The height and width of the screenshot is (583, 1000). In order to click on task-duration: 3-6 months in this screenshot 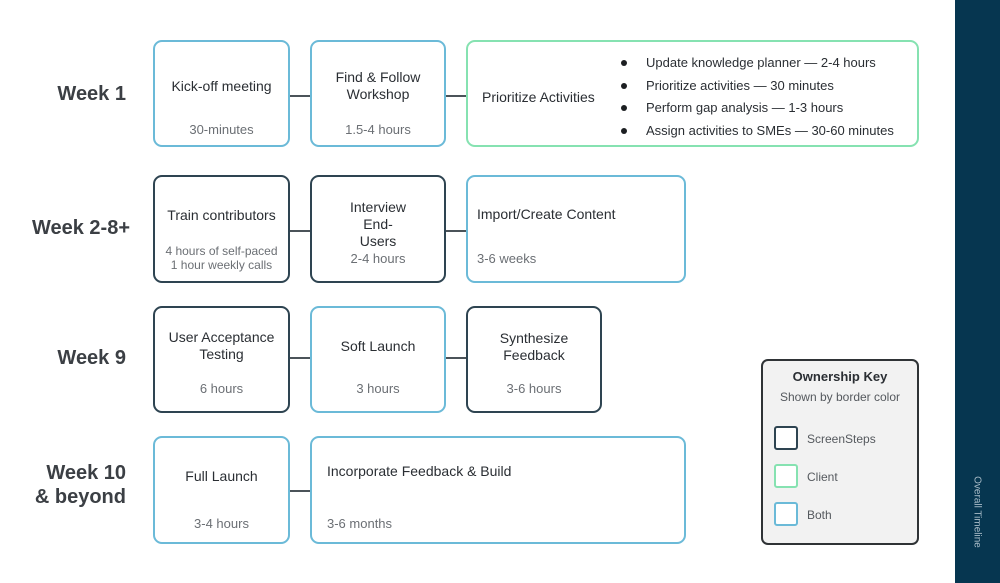, I will do `click(360, 523)`.